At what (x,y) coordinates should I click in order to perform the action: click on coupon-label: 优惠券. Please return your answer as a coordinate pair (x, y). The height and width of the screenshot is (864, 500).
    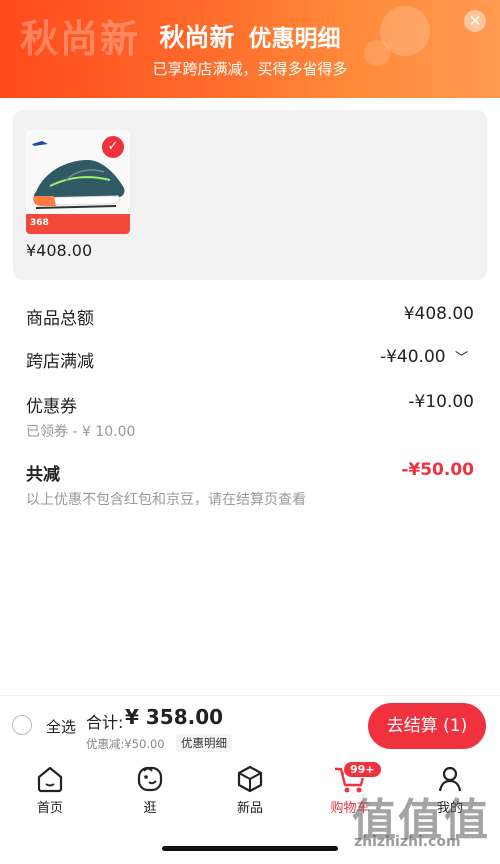
    Looking at the image, I should click on (51, 407).